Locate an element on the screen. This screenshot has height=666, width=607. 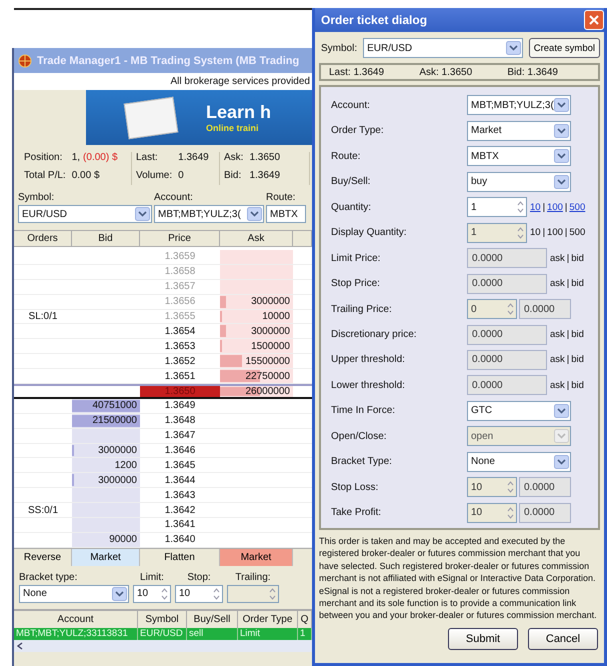
ad-banner: Learn h Online traini is located at coordinates (199, 117).